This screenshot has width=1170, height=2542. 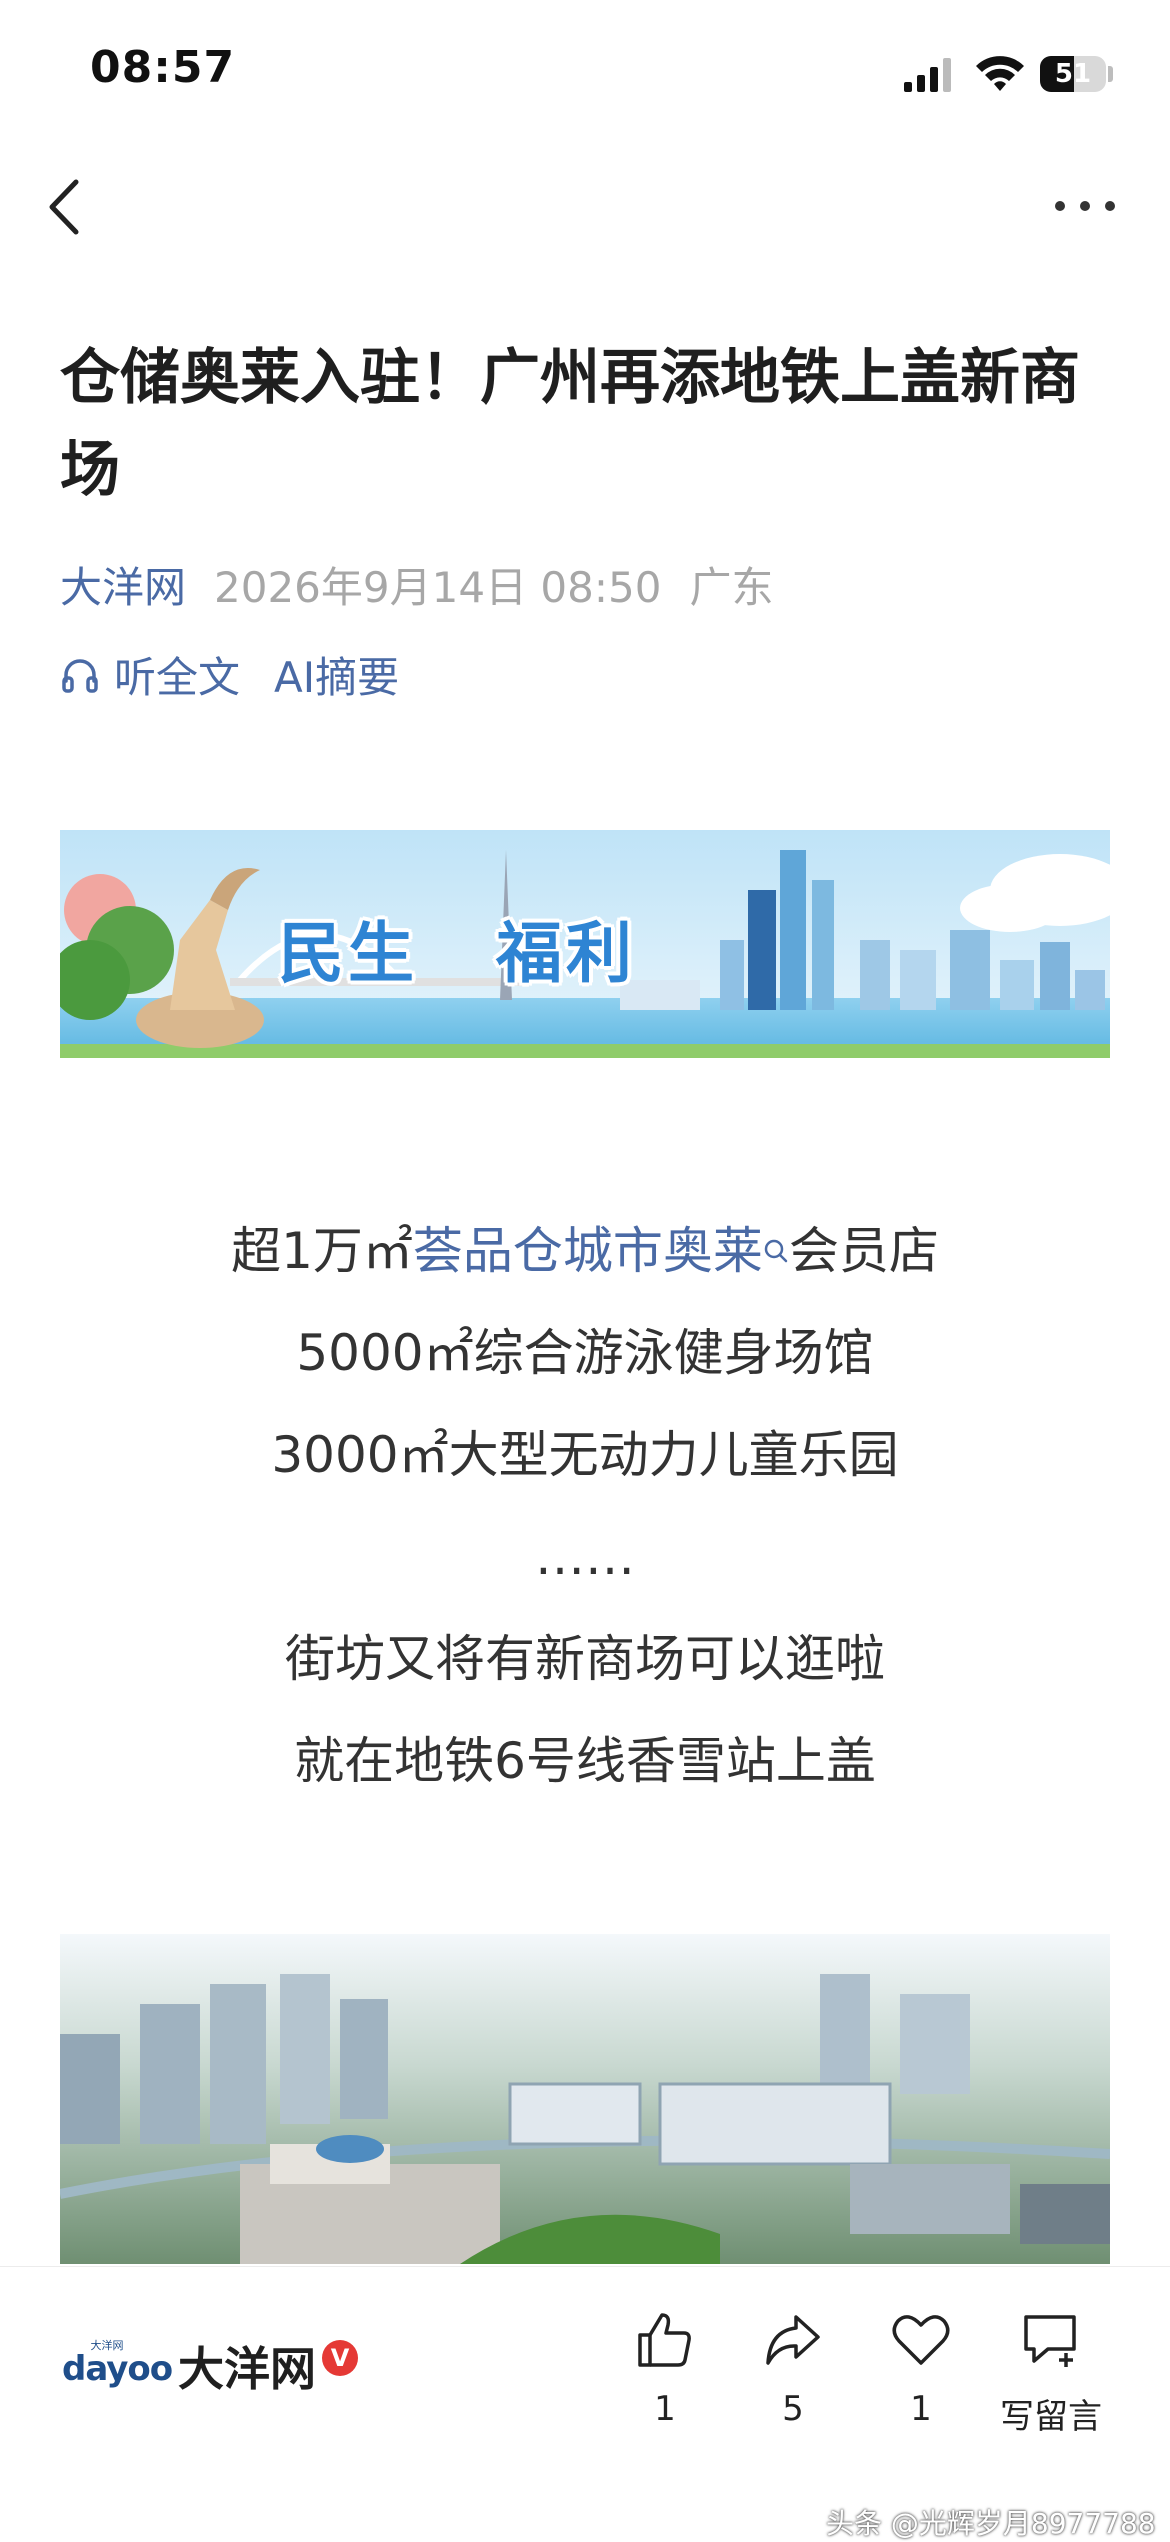 What do you see at coordinates (65, 207) in the screenshot?
I see `back-button` at bounding box center [65, 207].